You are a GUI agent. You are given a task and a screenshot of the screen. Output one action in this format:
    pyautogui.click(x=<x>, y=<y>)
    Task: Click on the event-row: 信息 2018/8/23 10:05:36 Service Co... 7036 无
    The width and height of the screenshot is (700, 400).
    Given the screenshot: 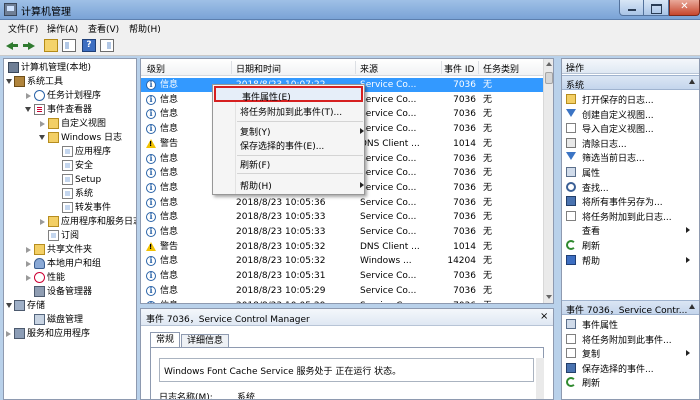 What is the action you would take?
    pyautogui.click(x=342, y=203)
    